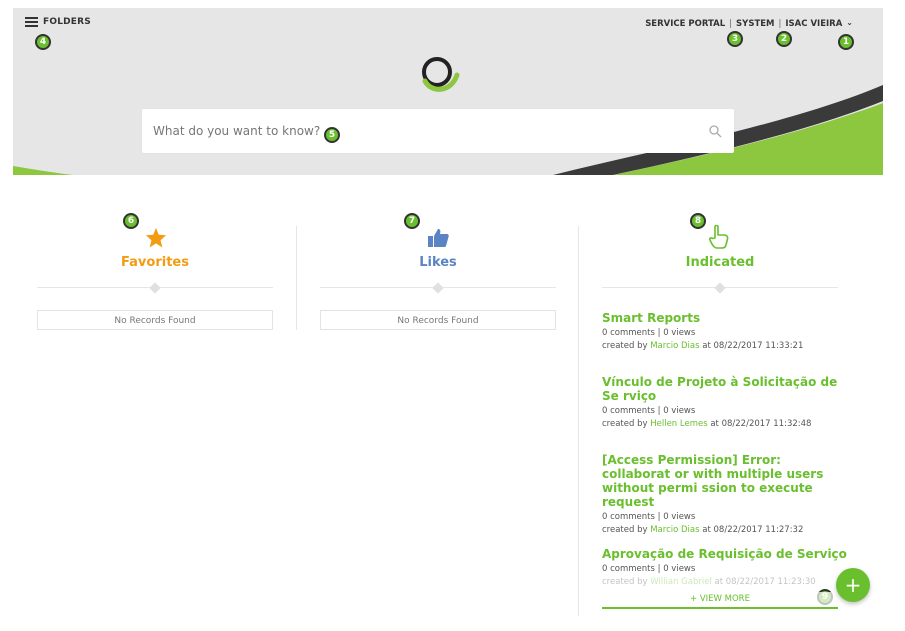  I want to click on search-input, so click(412, 131).